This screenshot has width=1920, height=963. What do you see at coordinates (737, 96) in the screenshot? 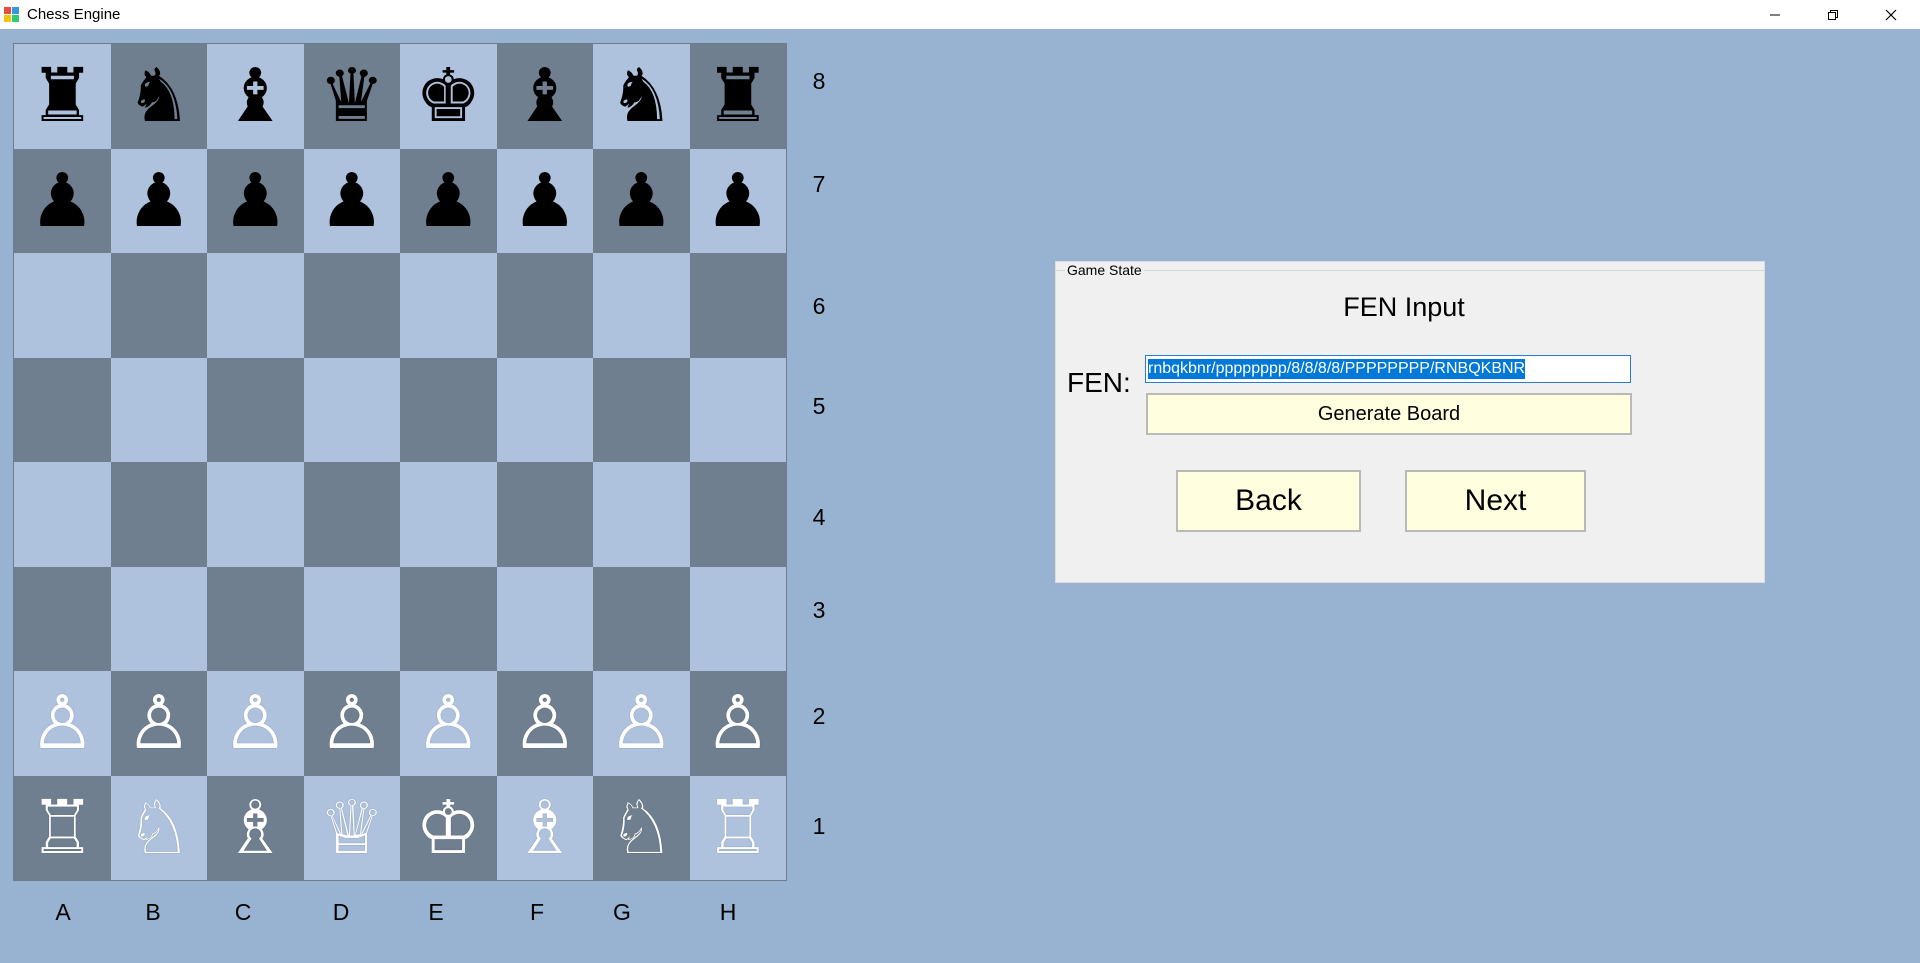
I see `square-h8: ♜` at bounding box center [737, 96].